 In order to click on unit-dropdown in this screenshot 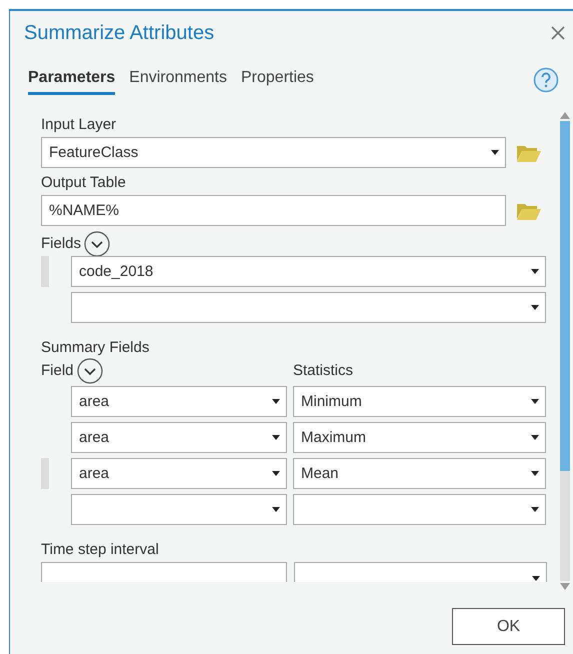, I will do `click(420, 572)`.